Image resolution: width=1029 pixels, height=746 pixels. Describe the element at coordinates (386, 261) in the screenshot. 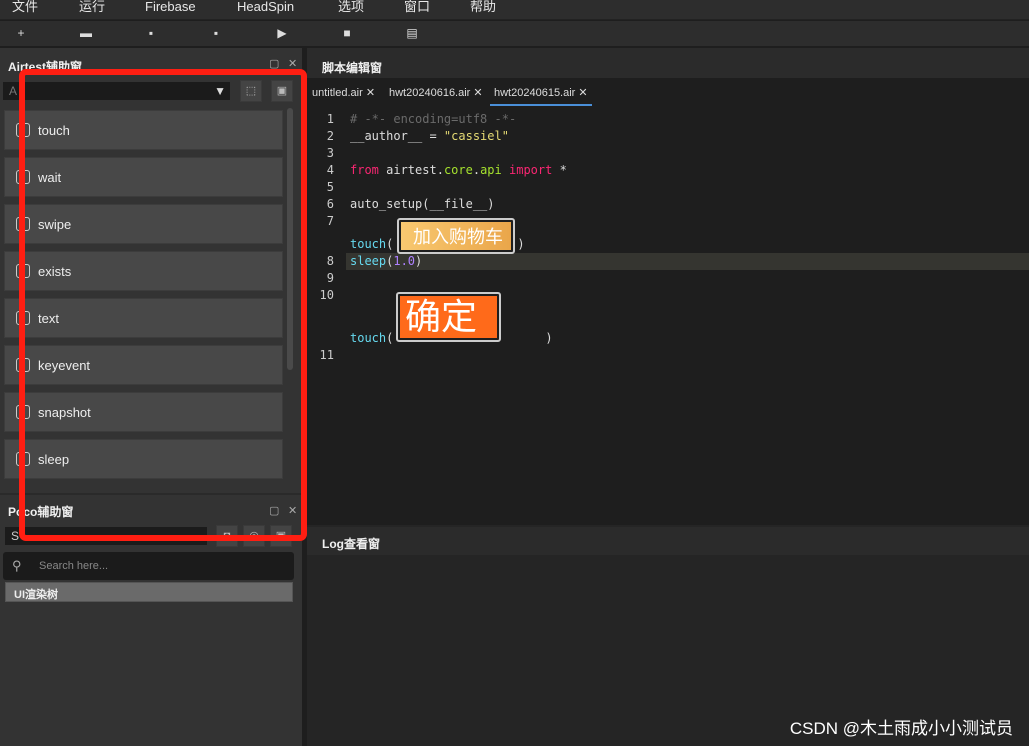

I see `code-line: sleep(1.0)` at that location.